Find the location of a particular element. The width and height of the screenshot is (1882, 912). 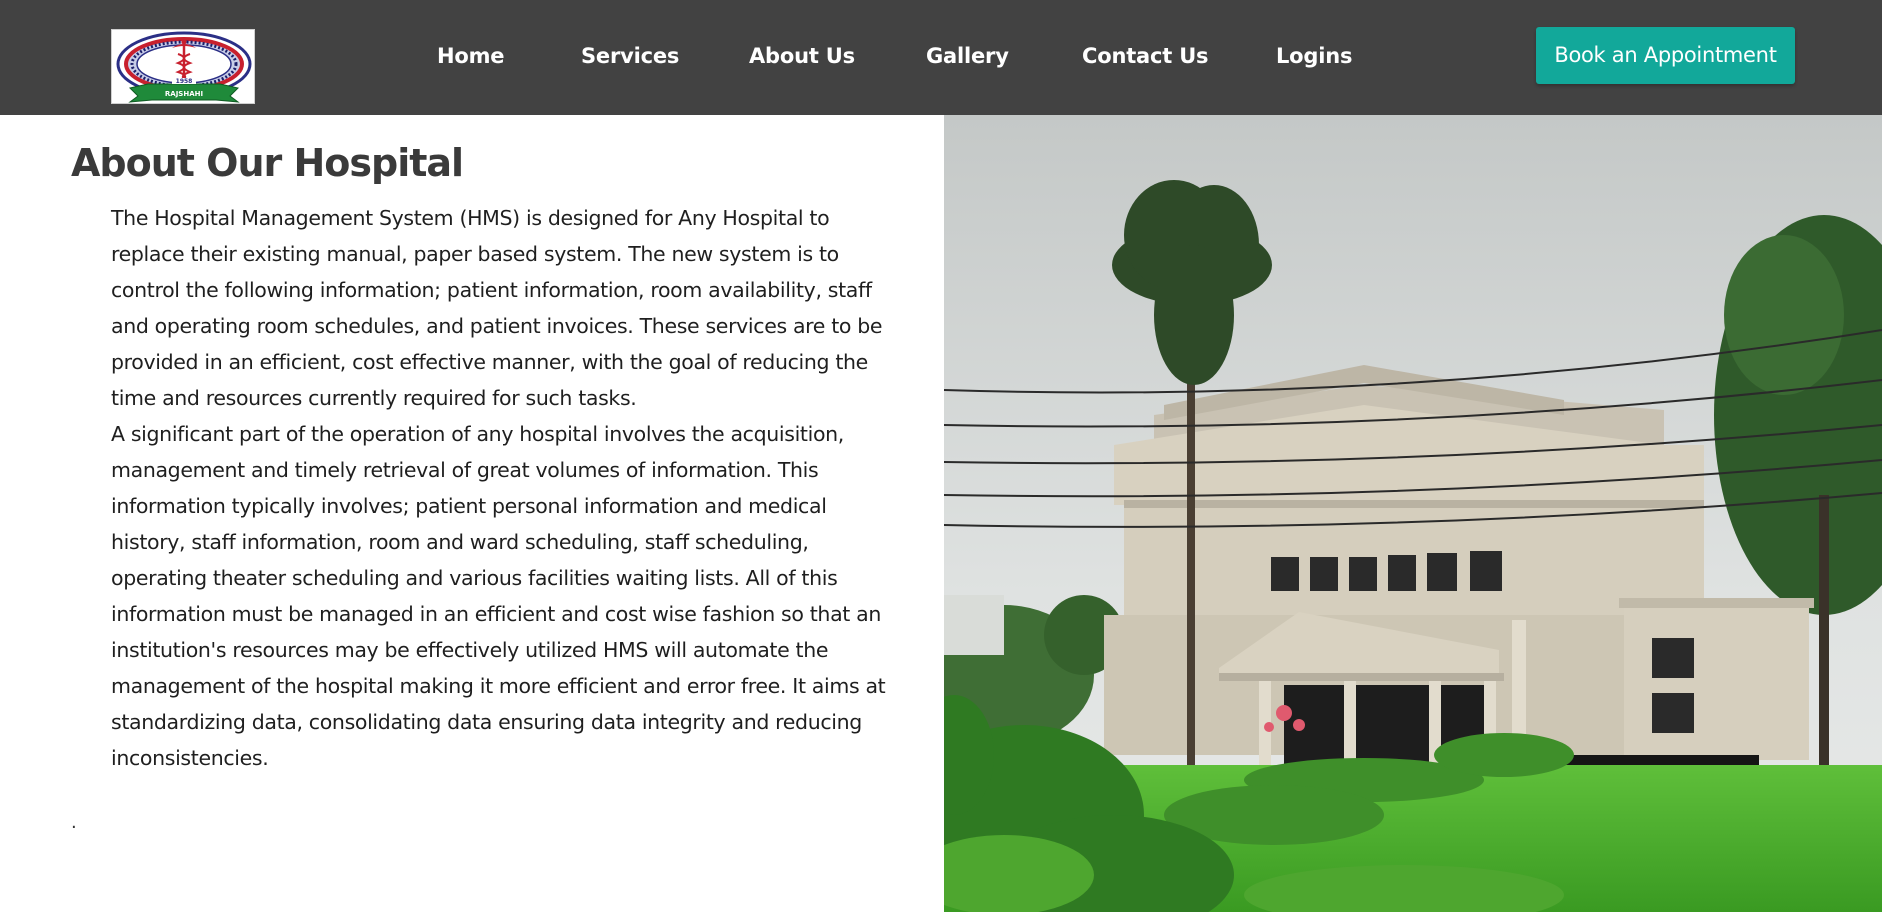

page-title: About Our Hospital is located at coordinates (267, 163).